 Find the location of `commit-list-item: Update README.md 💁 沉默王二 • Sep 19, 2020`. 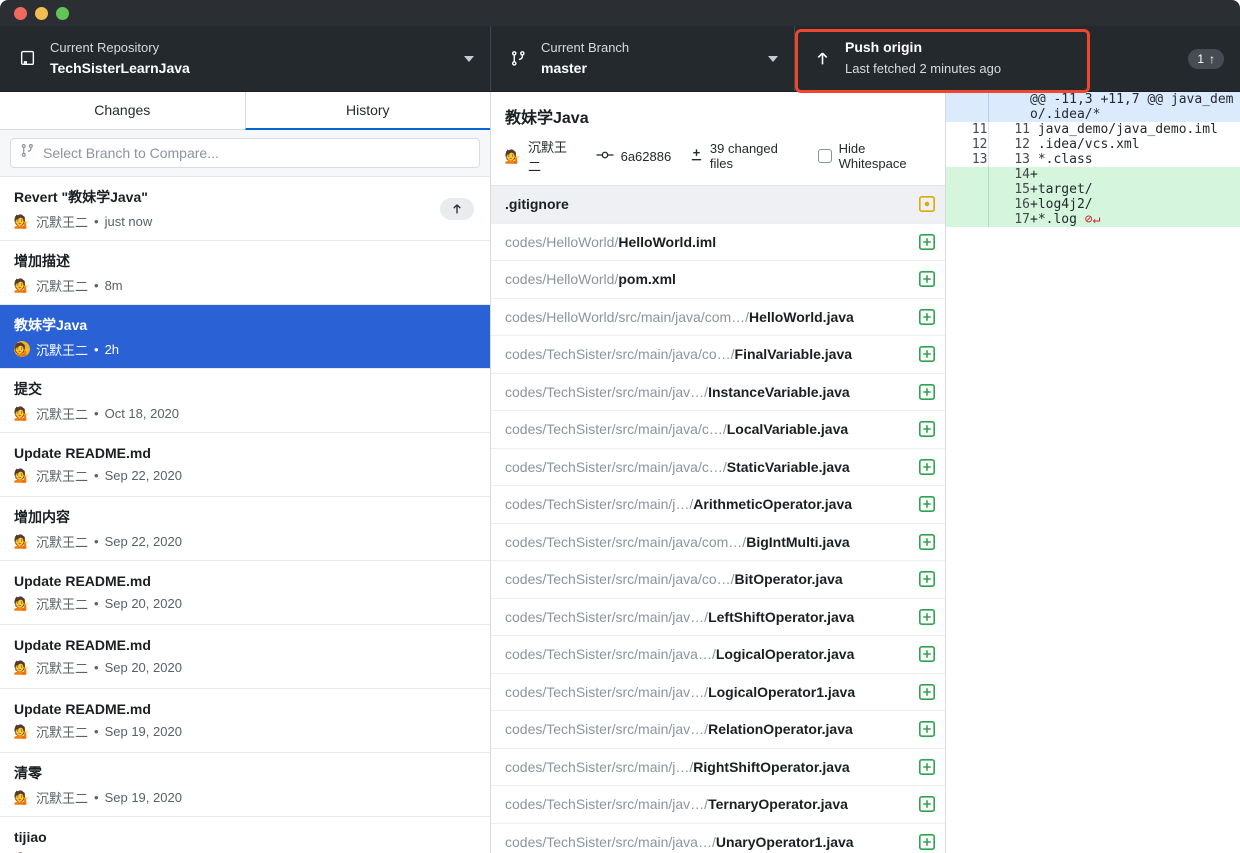

commit-list-item: Update README.md 💁 沉默王二 • Sep 19, 2020 is located at coordinates (245, 721).